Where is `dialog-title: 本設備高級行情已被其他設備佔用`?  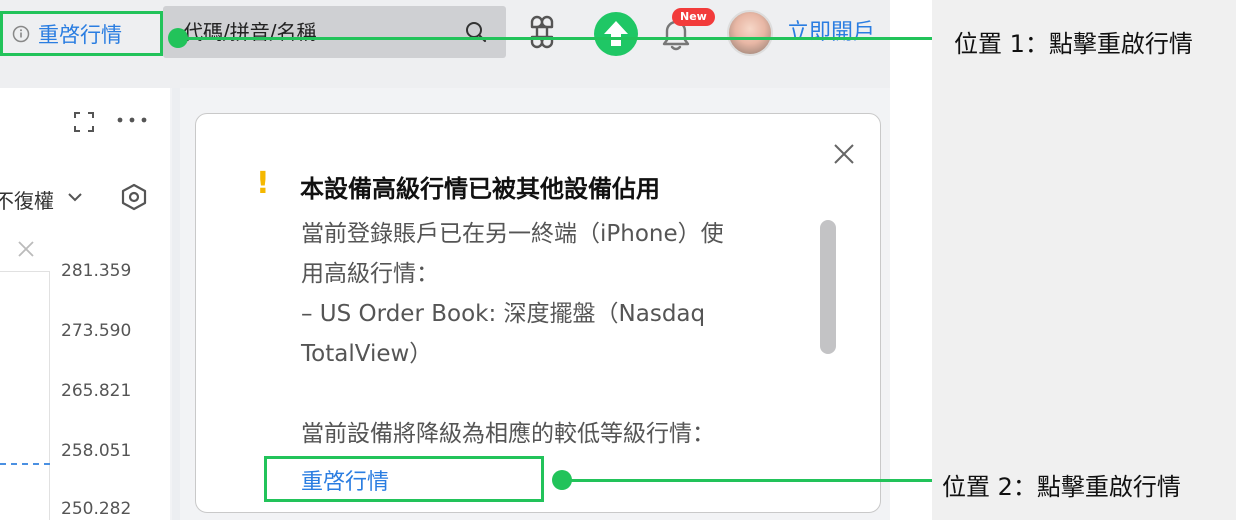
dialog-title: 本設備高級行情已被其他設備佔用 is located at coordinates (480, 189).